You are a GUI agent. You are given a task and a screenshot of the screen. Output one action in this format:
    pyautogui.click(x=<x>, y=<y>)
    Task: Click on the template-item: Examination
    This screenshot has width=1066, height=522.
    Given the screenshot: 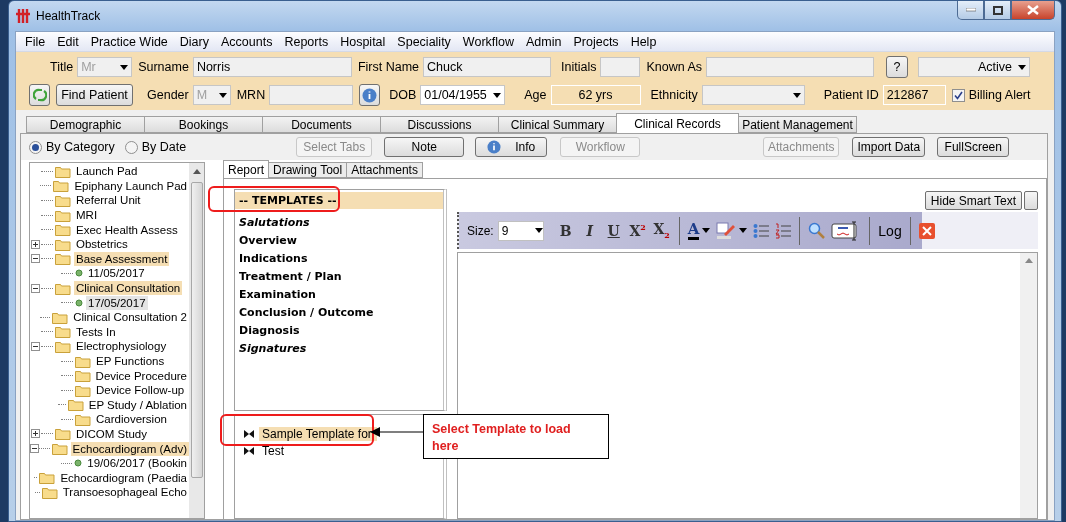 What is the action you would take?
    pyautogui.click(x=339, y=295)
    